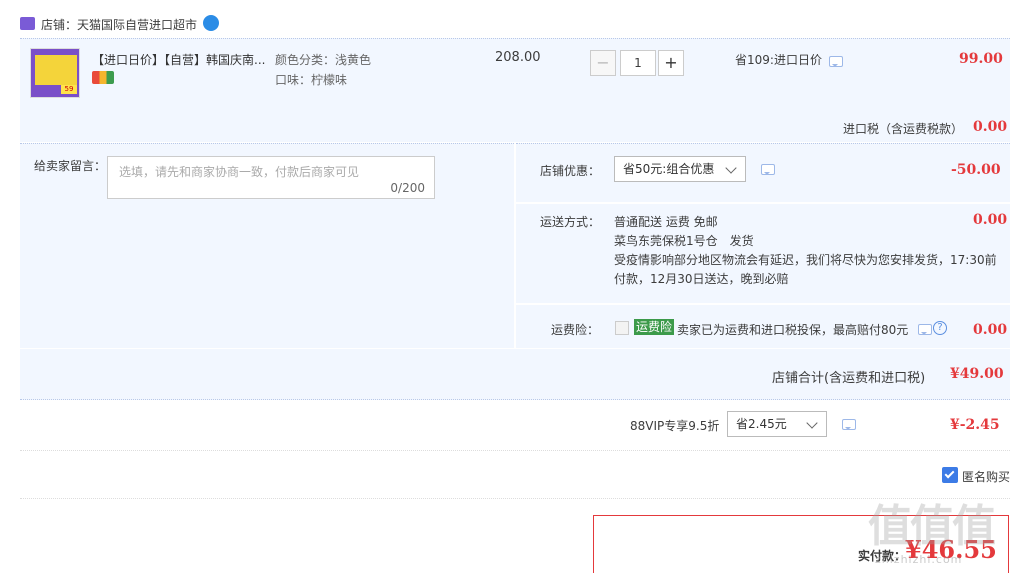  Describe the element at coordinates (323, 60) in the screenshot. I see `sku-color: 颜色分类：浅黄色` at that location.